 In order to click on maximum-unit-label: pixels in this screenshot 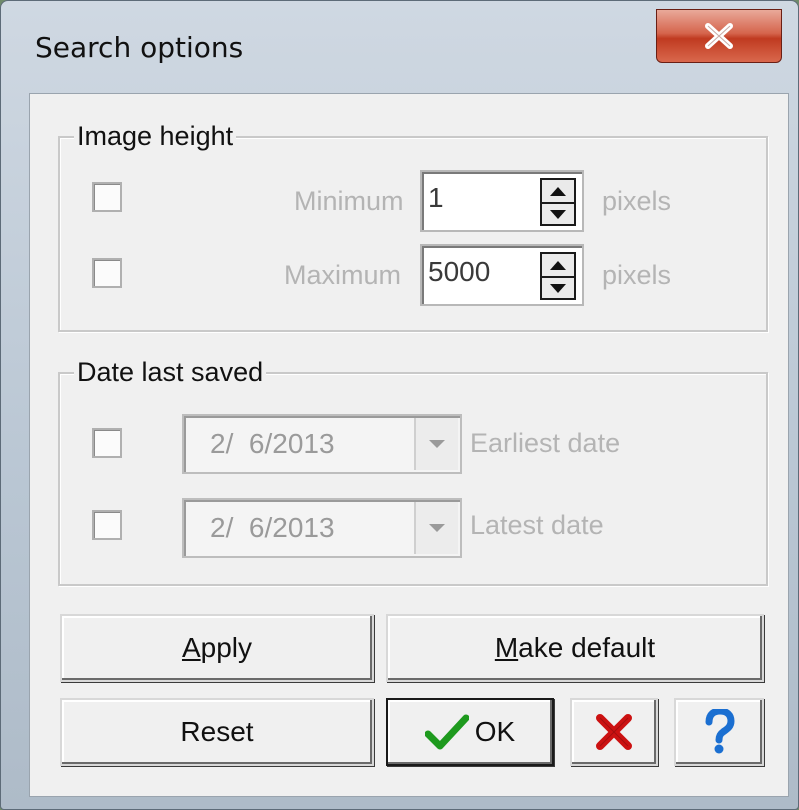, I will do `click(637, 275)`.